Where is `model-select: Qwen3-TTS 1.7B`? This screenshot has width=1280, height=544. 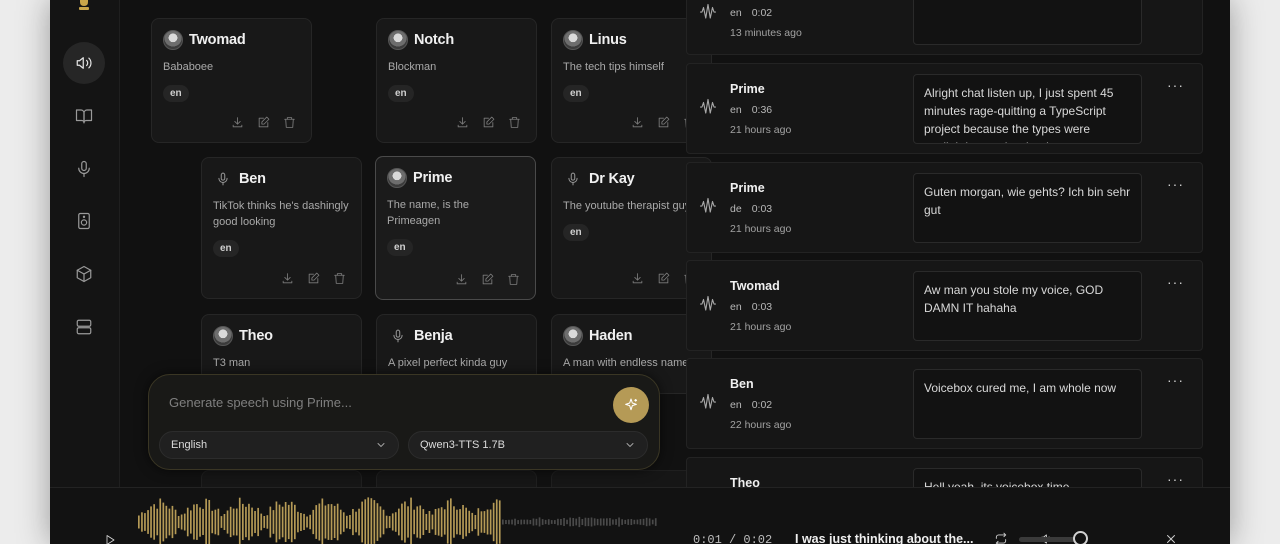
model-select: Qwen3-TTS 1.7B is located at coordinates (528, 445).